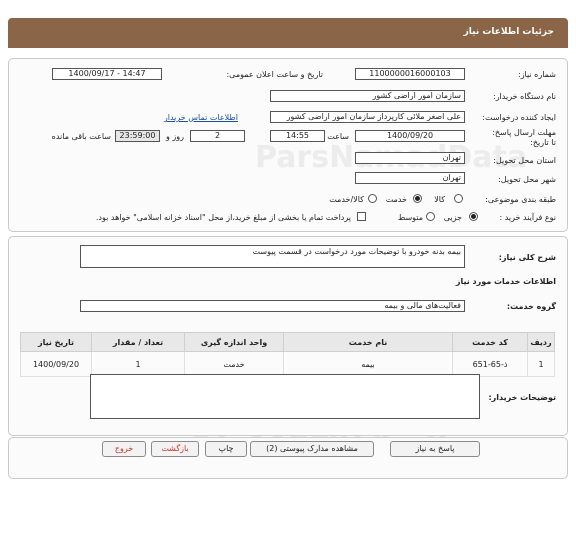  I want to click on buyer-org-field: سازمان امور اراضی کشور, so click(367, 96).